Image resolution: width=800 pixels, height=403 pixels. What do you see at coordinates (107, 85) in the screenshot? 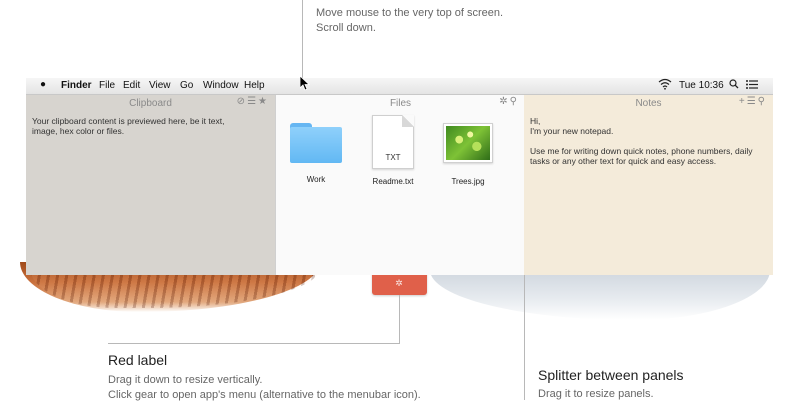
I see `menu-file: File` at bounding box center [107, 85].